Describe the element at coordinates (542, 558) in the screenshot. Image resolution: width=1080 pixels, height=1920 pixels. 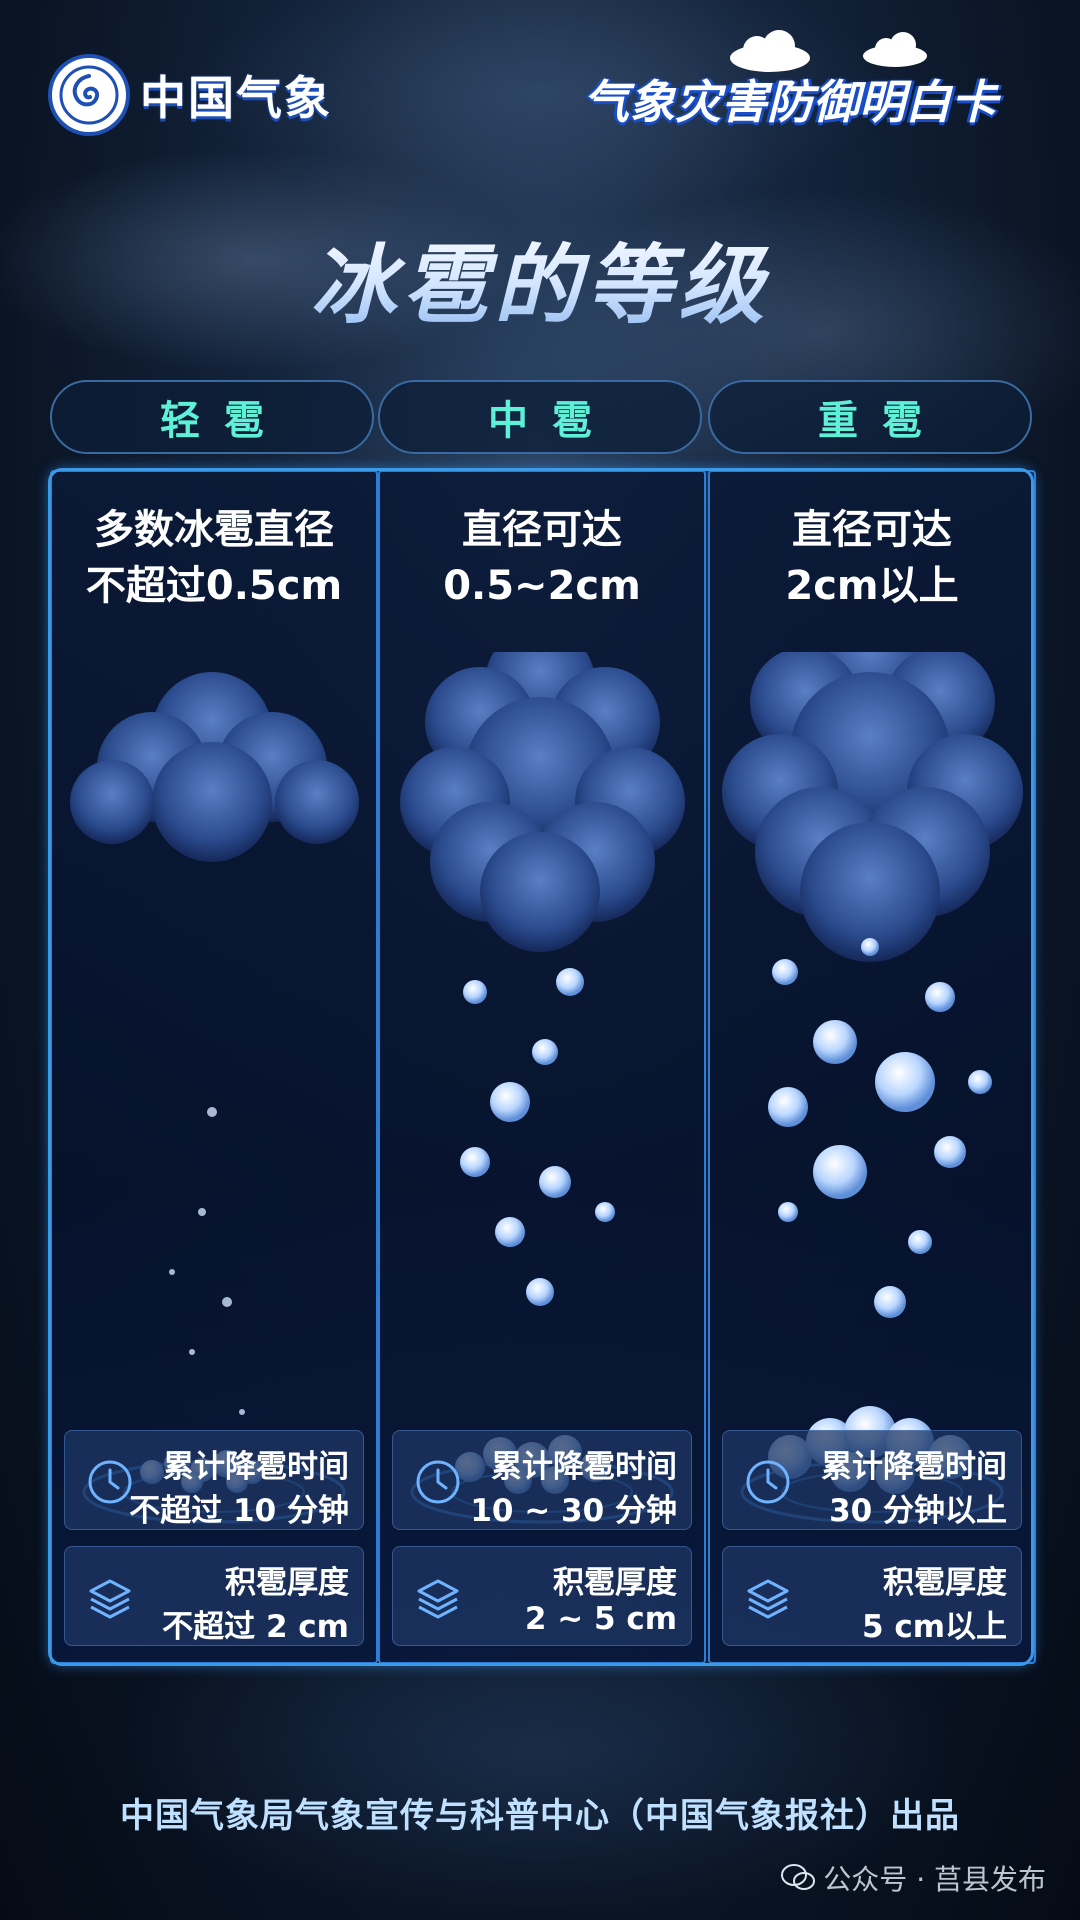
I see `column-description: 直径可达 0.5~2cm` at that location.